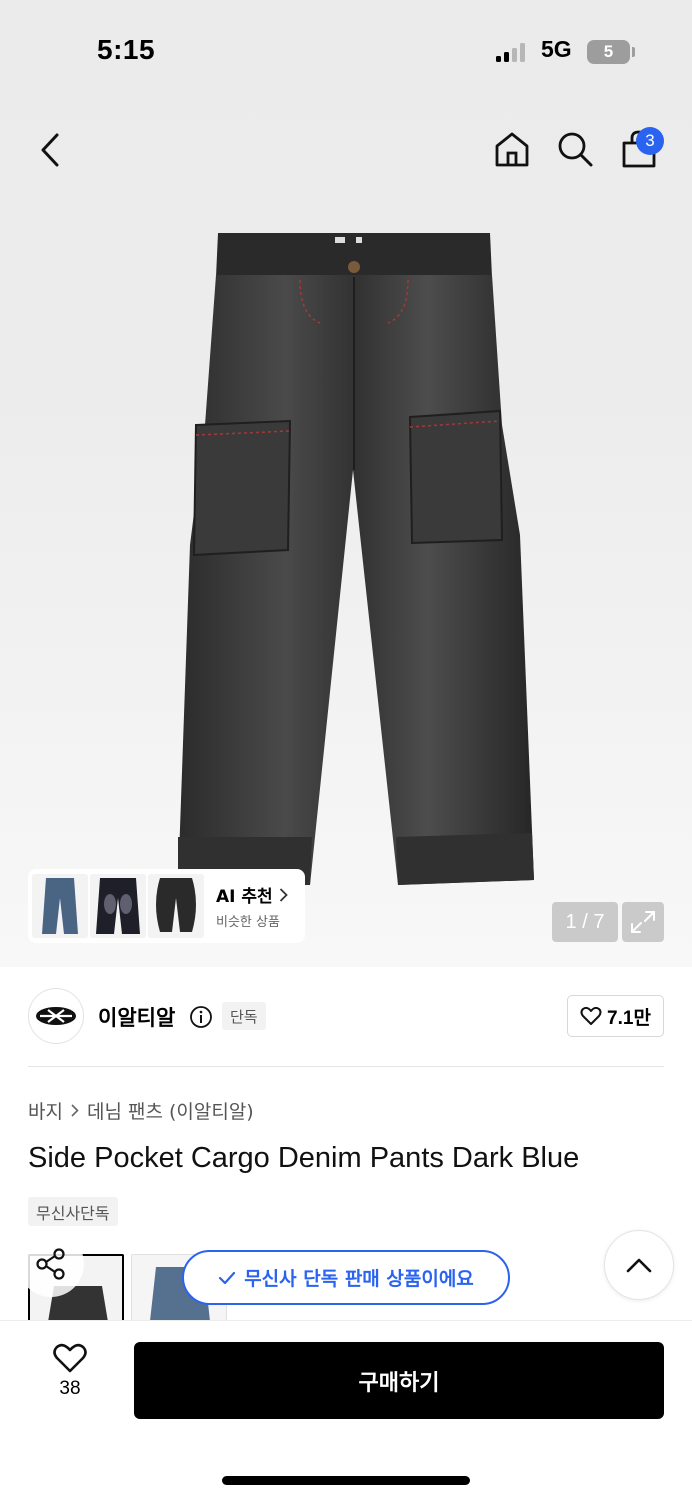  I want to click on expand-icon, so click(643, 922).